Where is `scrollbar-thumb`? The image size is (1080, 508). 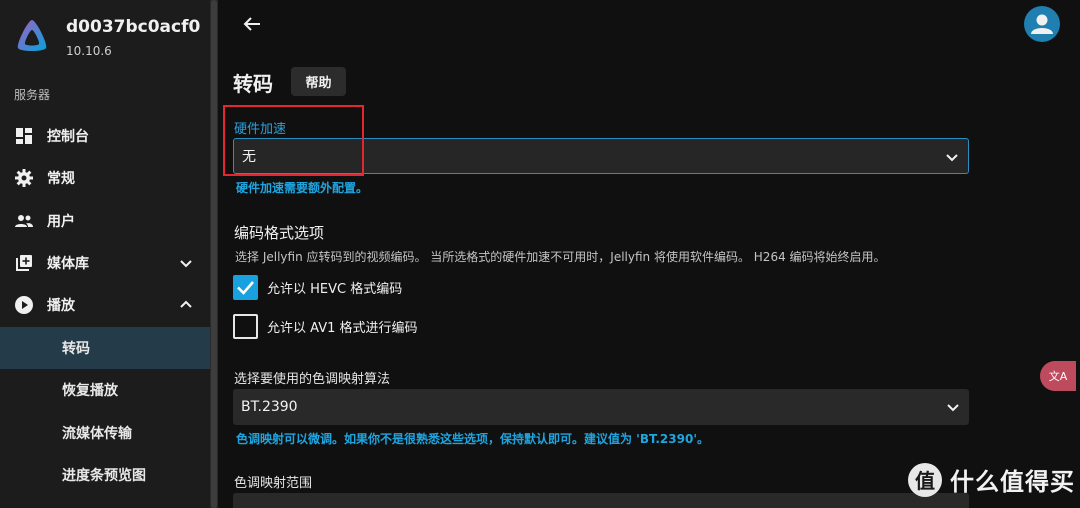
scrollbar-thumb is located at coordinates (214, 254).